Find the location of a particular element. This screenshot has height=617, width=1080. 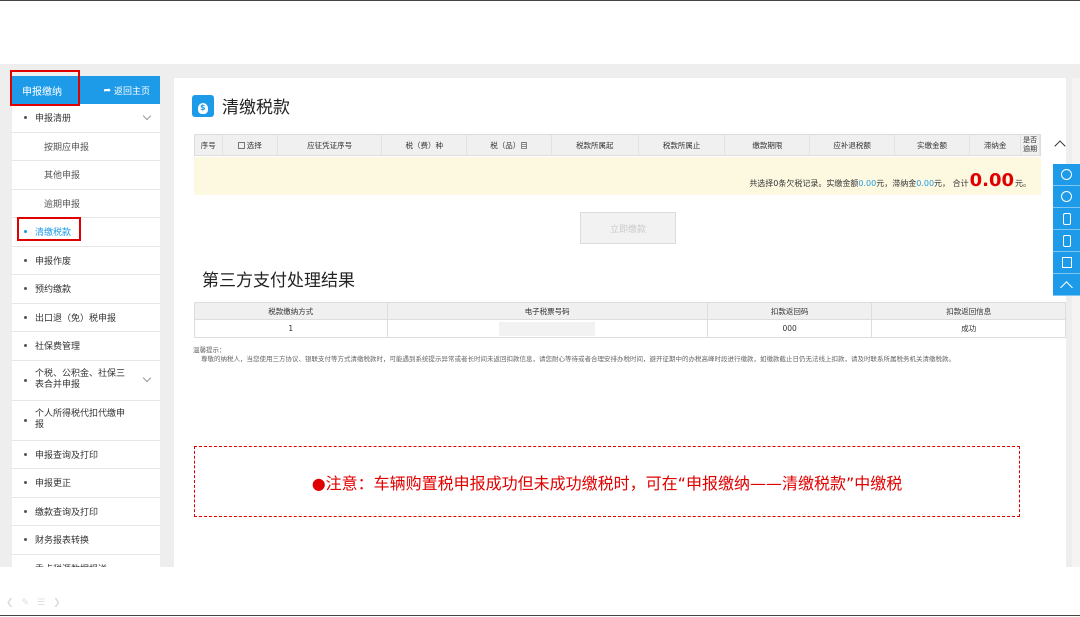

summary-mid2: 元， 合计 is located at coordinates (951, 183).